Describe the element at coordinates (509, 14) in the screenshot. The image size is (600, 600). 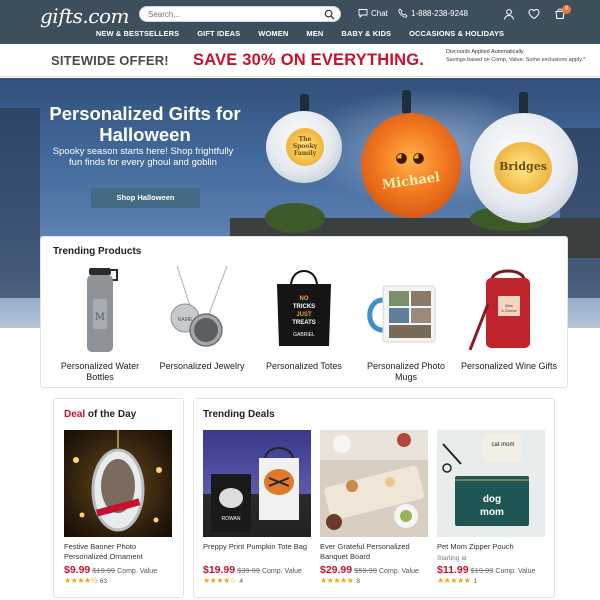
I see `account-icon` at that location.